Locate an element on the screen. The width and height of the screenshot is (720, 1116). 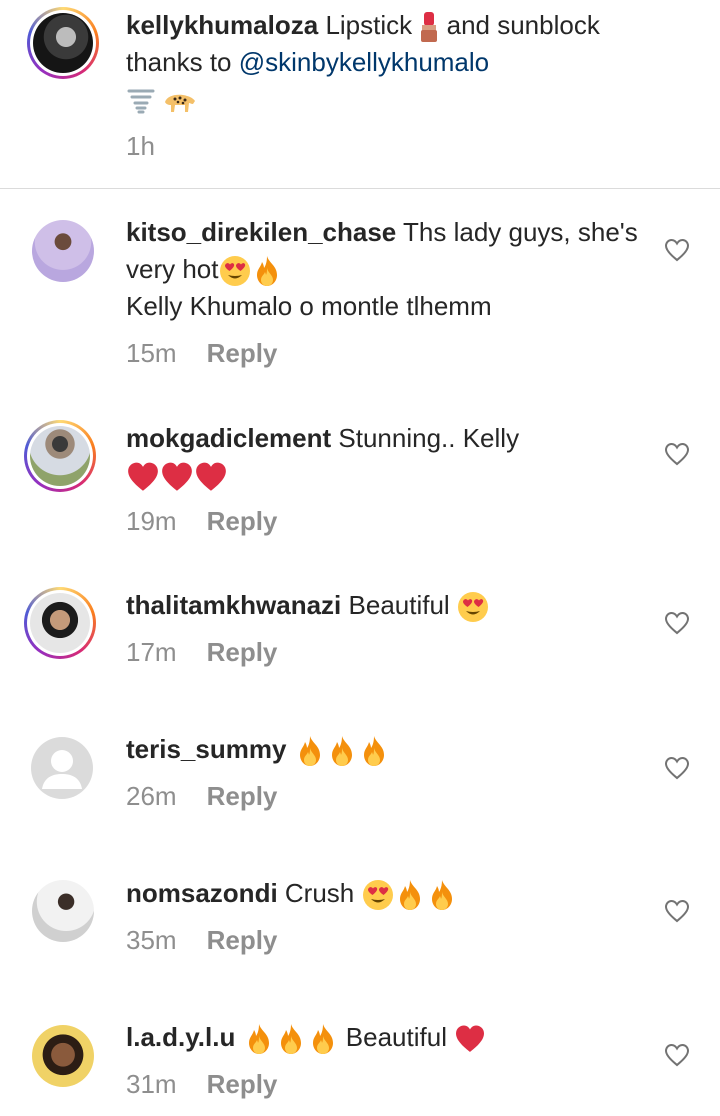
lipstick-emoji is located at coordinates (429, 27).